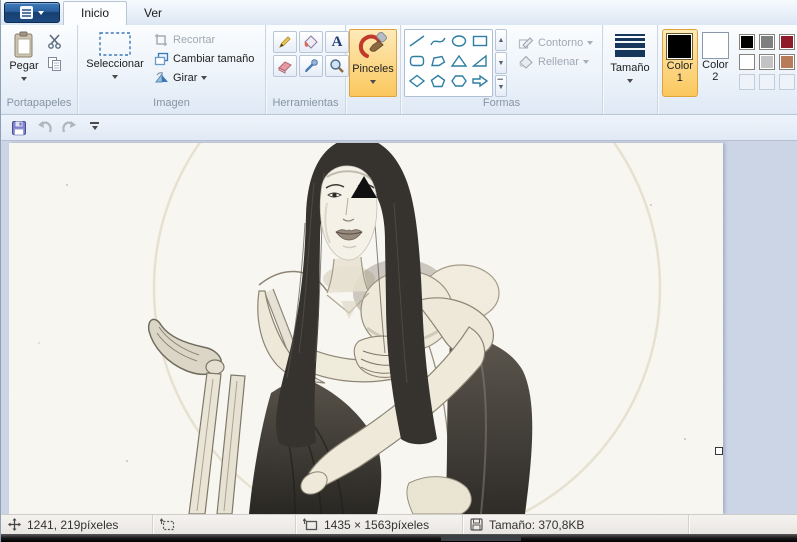 The width and height of the screenshot is (797, 542). I want to click on fill-shape-icon, so click(526, 62).